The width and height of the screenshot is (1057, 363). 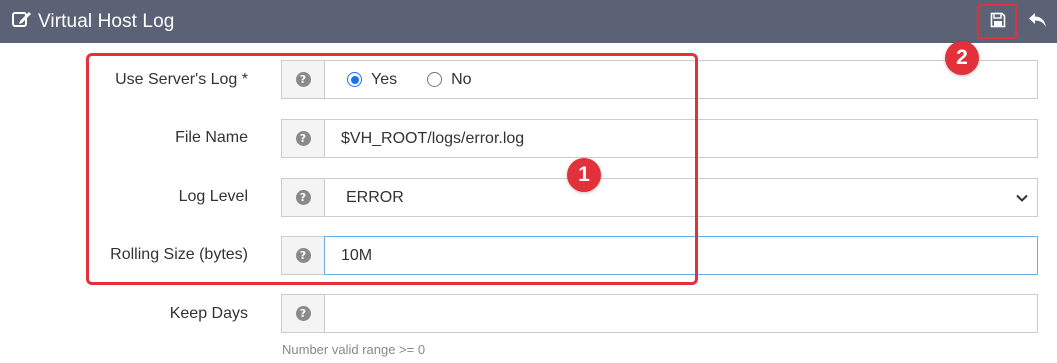 I want to click on panel-header-title-group: Virtual Host Log, so click(x=93, y=21).